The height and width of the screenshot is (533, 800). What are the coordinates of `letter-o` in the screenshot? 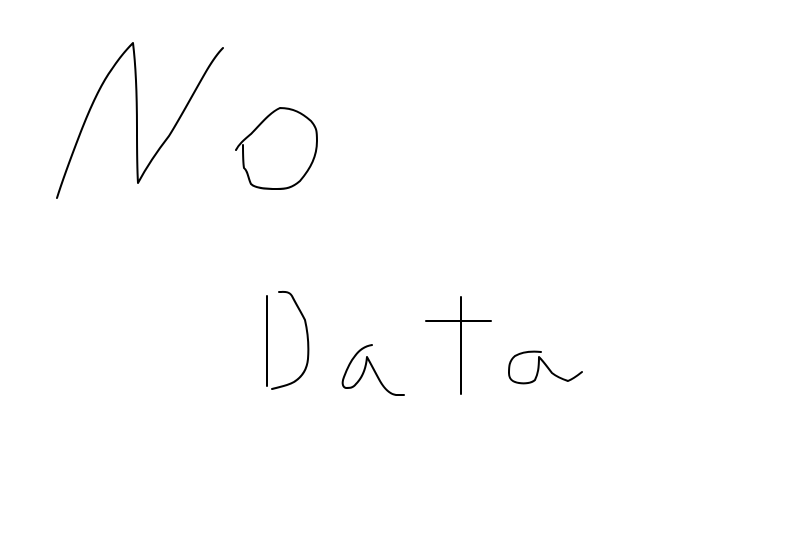 It's located at (276, 148).